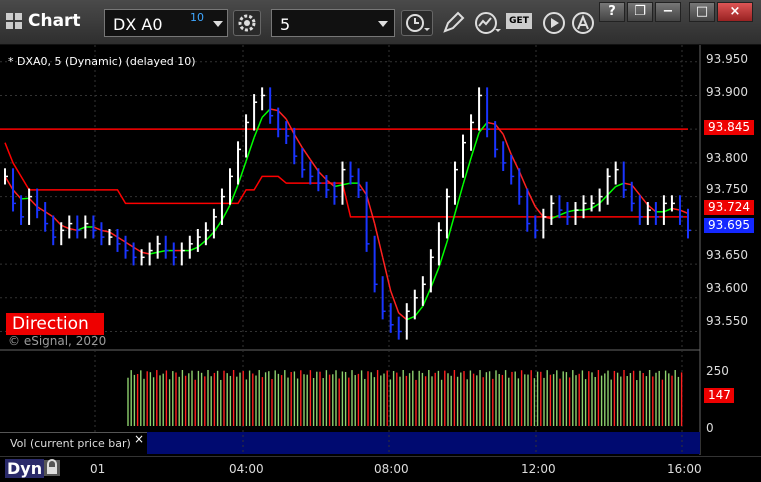 The width and height of the screenshot is (761, 482). Describe the element at coordinates (423, 443) in the screenshot. I see `volume-scroll-band` at that location.